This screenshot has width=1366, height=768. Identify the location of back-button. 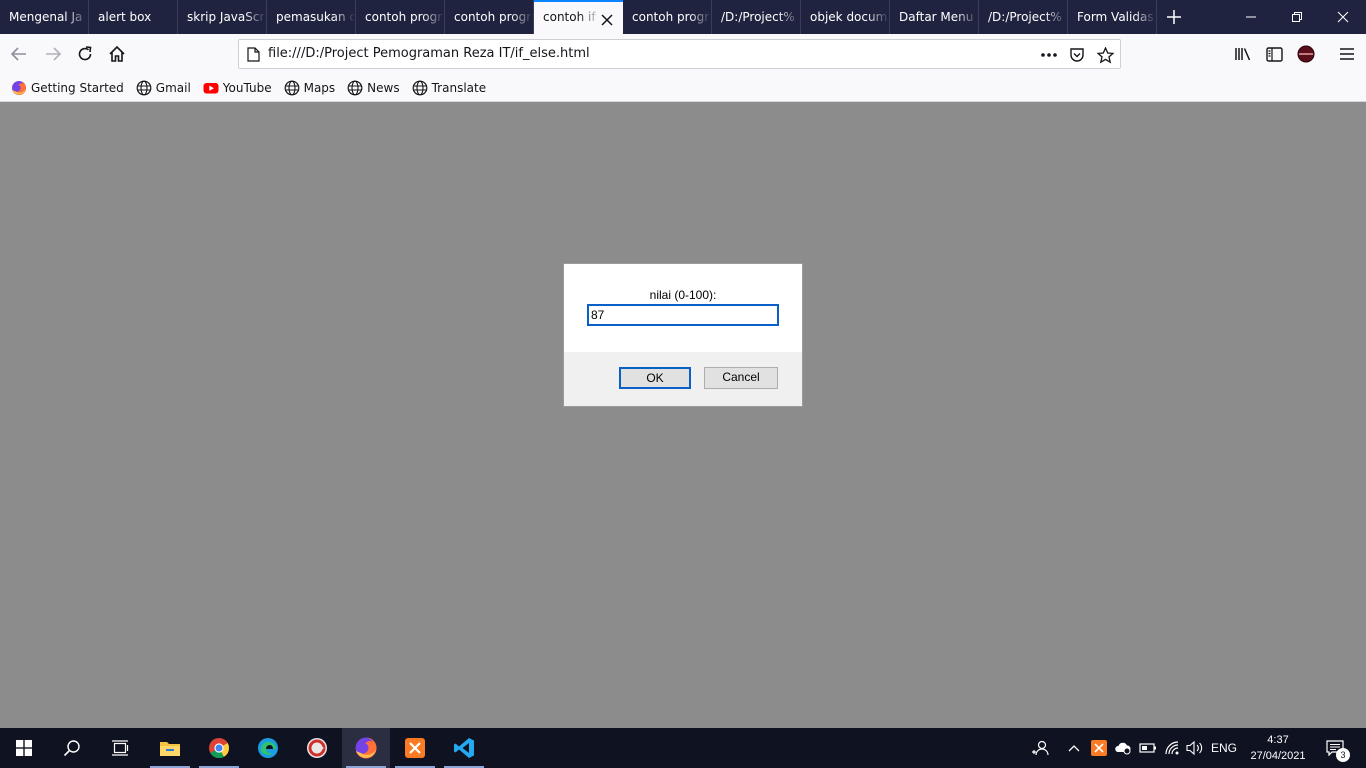
(19, 54).